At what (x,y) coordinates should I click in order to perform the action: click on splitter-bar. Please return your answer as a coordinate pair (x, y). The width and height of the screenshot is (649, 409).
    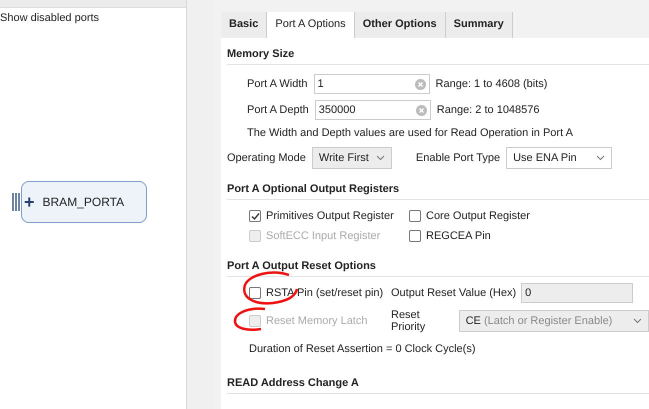
    Looking at the image, I should click on (201, 204).